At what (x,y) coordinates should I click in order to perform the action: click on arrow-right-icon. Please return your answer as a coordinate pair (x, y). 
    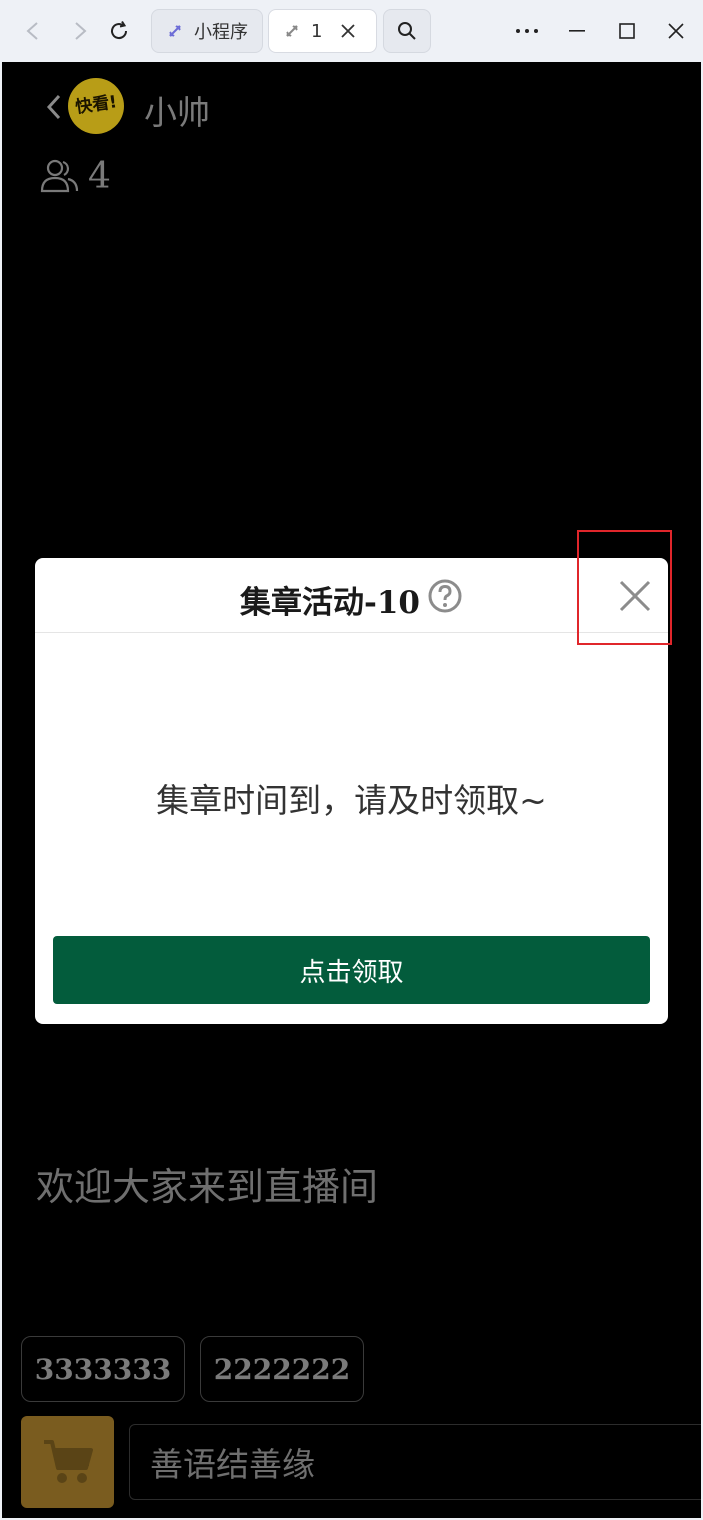
    Looking at the image, I should click on (81, 31).